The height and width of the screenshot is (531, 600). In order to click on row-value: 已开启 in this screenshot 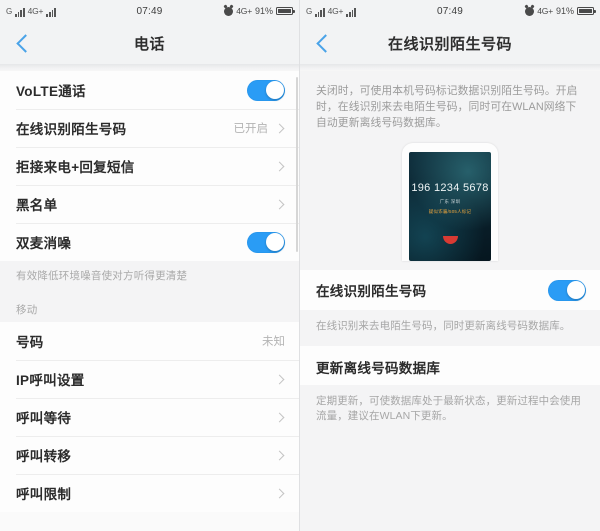, I will do `click(251, 129)`.